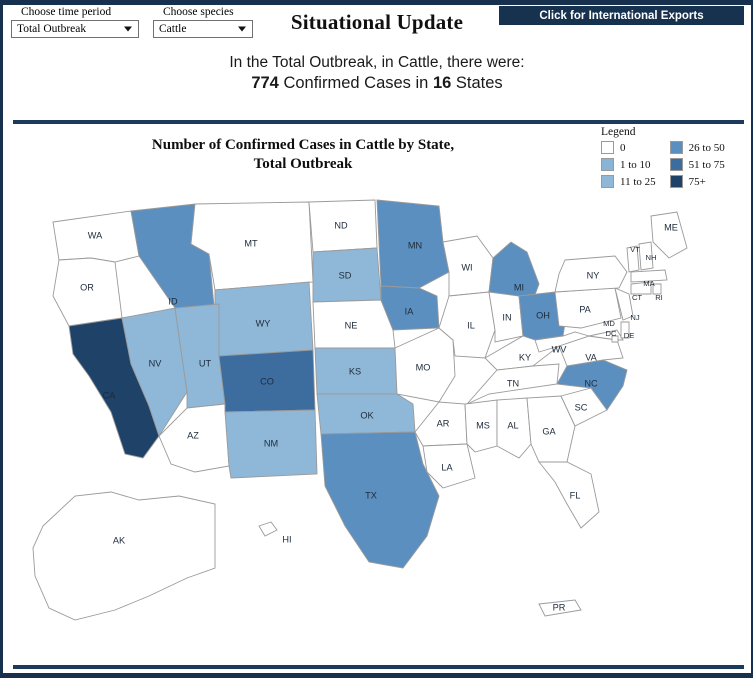  Describe the element at coordinates (425, 365) in the screenshot. I see `state-shape-mo` at that location.